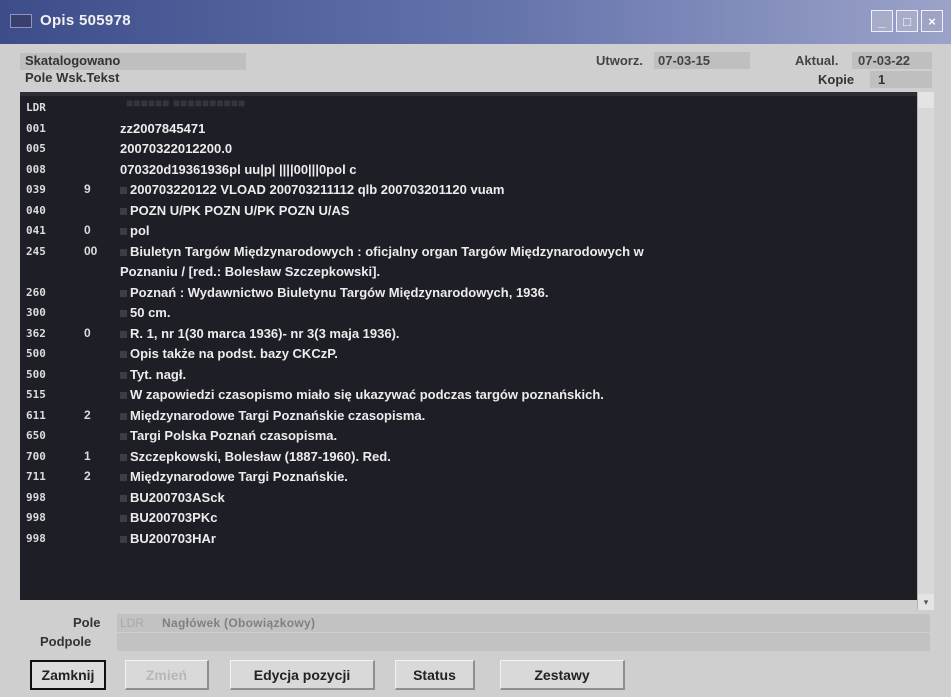 This screenshot has width=951, height=697. Describe the element at coordinates (239, 623) in the screenshot. I see `pole-description: Nagłówek (Obowiązkowy)` at that location.